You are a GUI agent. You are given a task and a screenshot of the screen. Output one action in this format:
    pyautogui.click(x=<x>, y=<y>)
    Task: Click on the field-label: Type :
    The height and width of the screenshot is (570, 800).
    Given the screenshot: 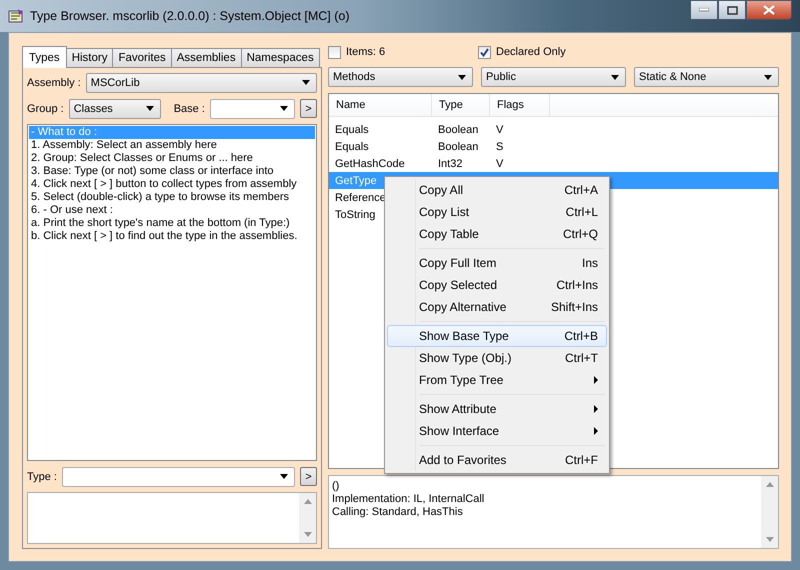 What is the action you would take?
    pyautogui.click(x=42, y=476)
    